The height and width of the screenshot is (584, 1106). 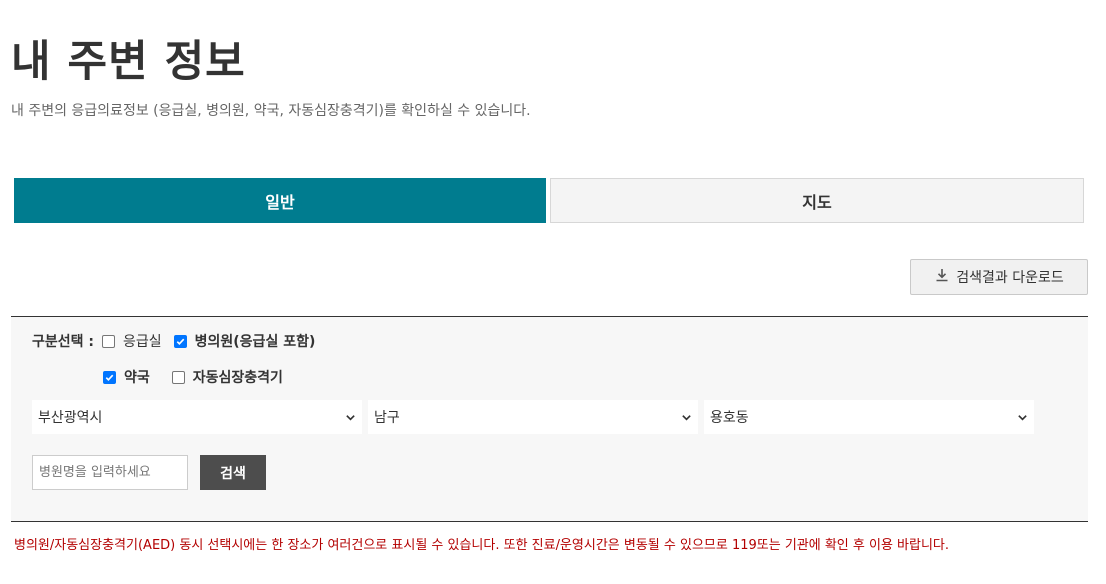 What do you see at coordinates (942, 277) in the screenshot?
I see `download-icon` at bounding box center [942, 277].